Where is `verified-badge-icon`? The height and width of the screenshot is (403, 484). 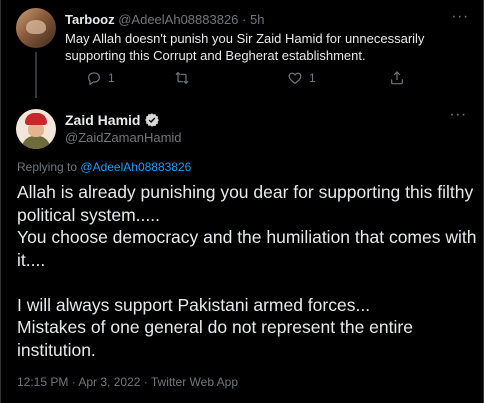 verified-badge-icon is located at coordinates (152, 120).